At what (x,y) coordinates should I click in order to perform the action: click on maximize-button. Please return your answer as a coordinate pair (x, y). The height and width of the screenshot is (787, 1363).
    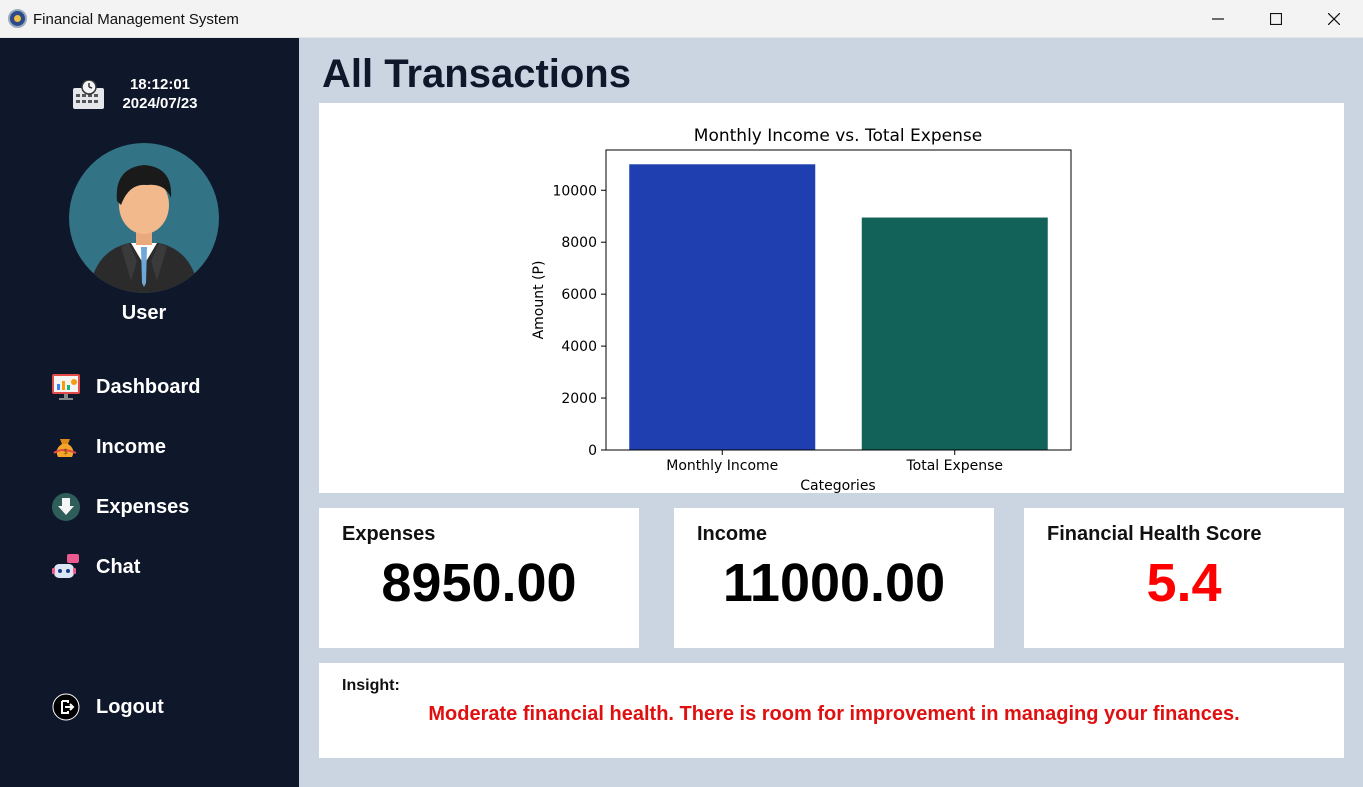
    Looking at the image, I should click on (1276, 19).